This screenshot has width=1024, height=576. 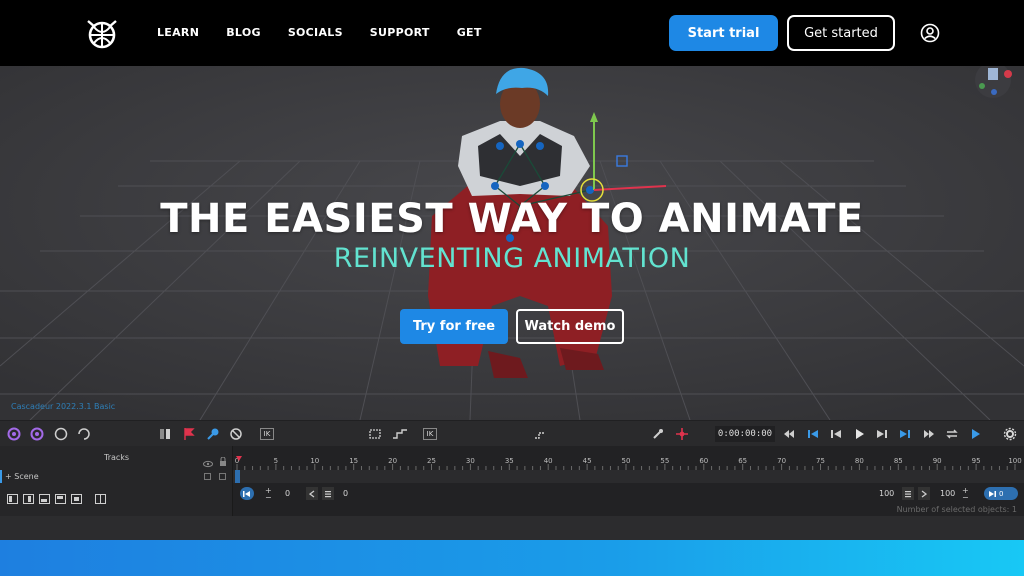 I want to click on interval-prev-icon, so click(x=312, y=493).